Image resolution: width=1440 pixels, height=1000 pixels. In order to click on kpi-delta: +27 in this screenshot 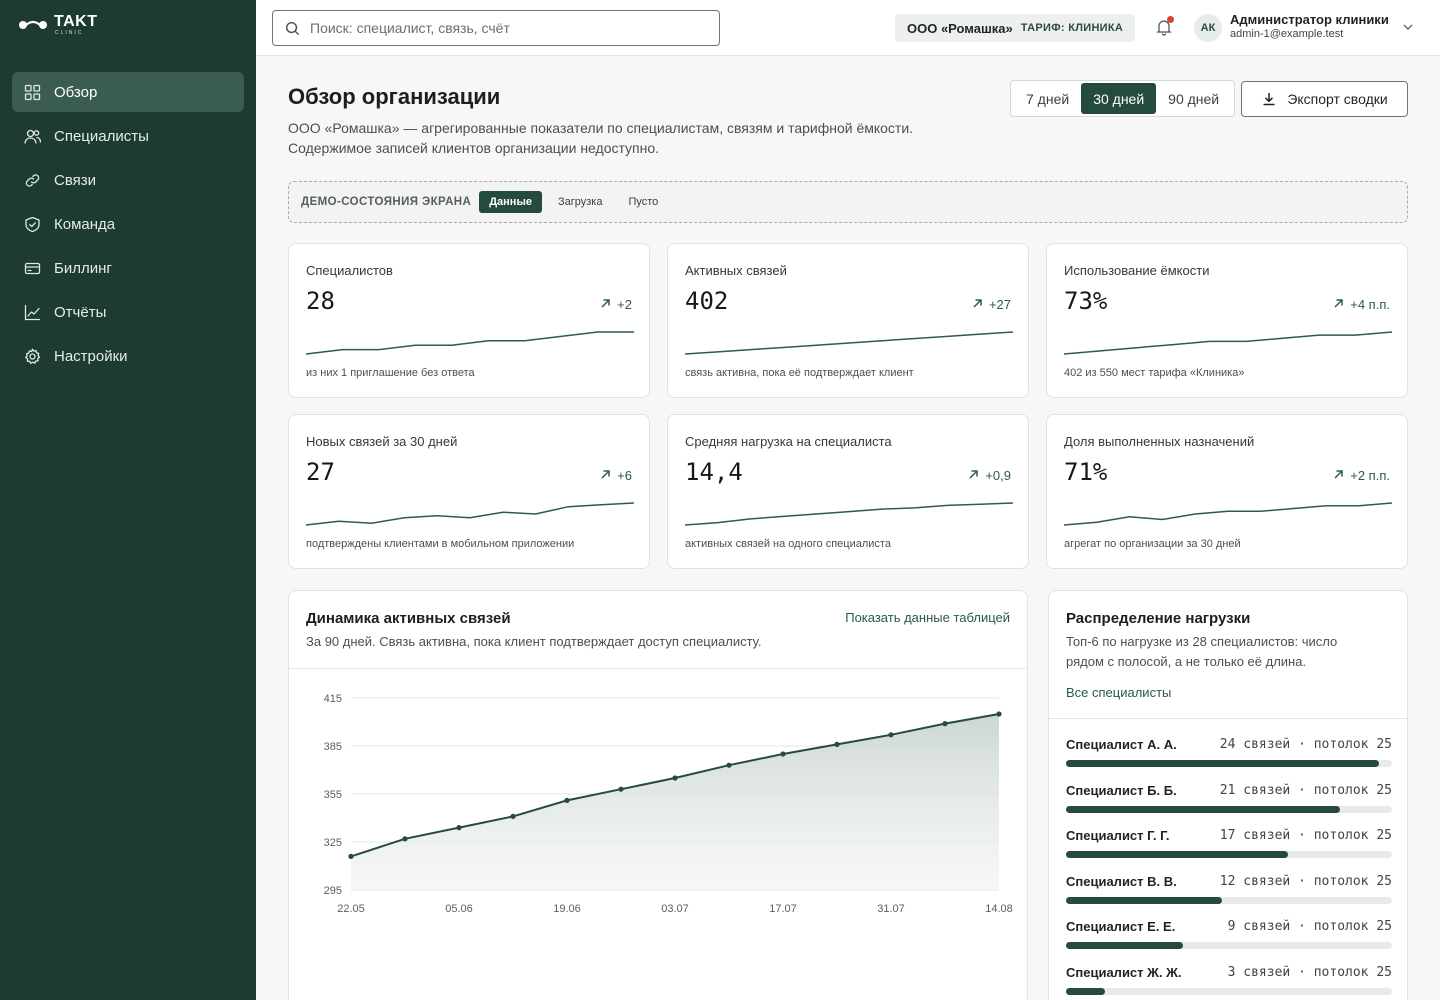, I will do `click(991, 304)`.